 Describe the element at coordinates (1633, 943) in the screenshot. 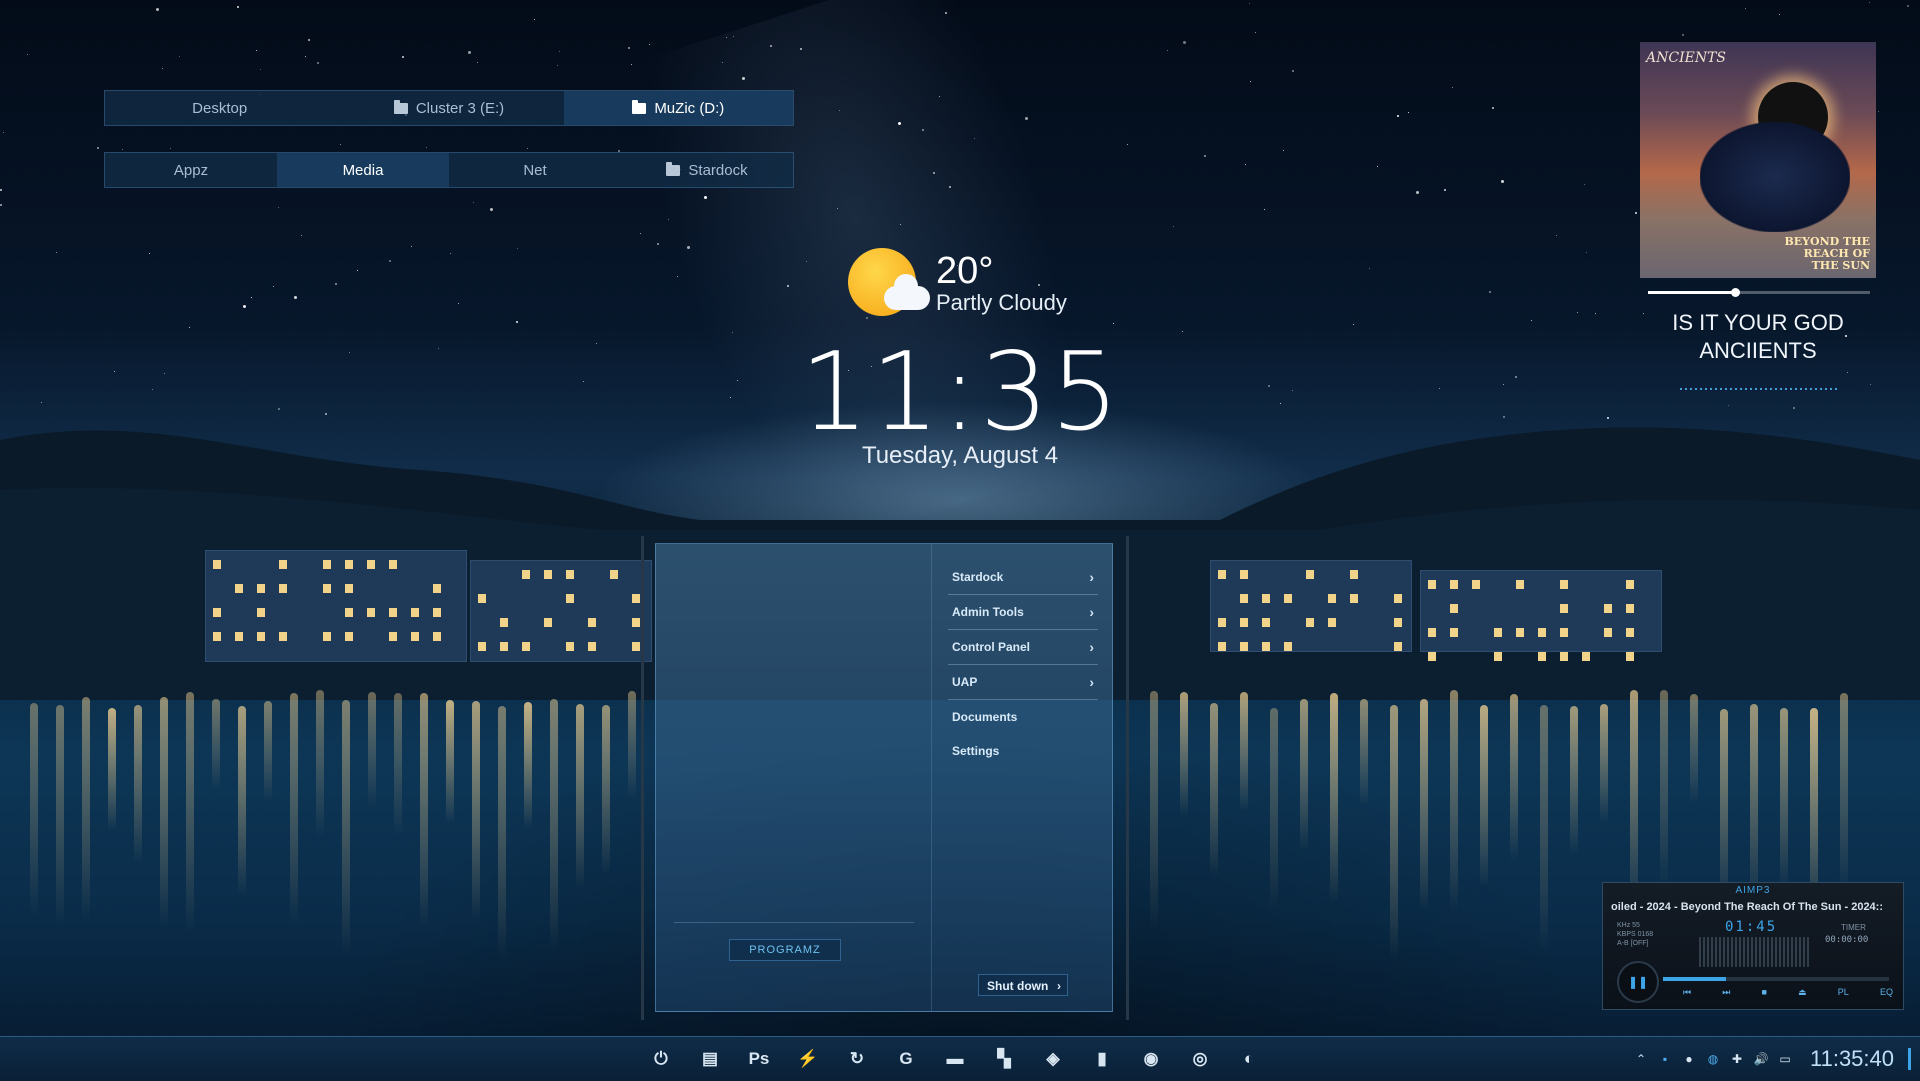

I see `aimp-info-line: A-B [OFF]` at that location.